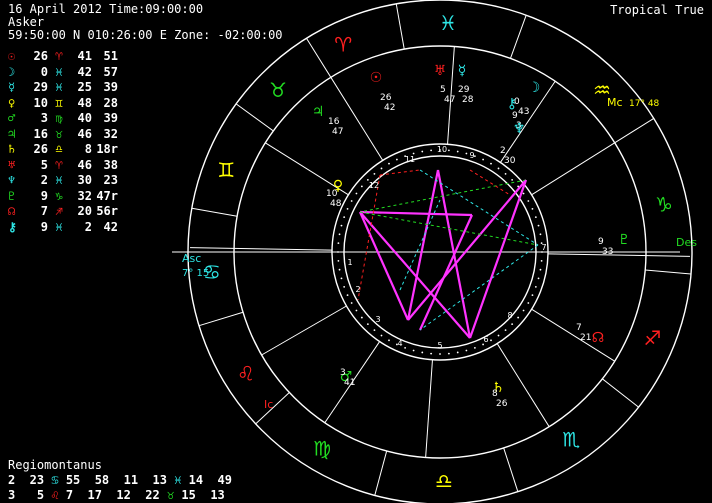 Image resolution: width=712 pixels, height=503 pixels. What do you see at coordinates (443, 90) in the screenshot?
I see `planet-wheel-degree: 5` at bounding box center [443, 90].